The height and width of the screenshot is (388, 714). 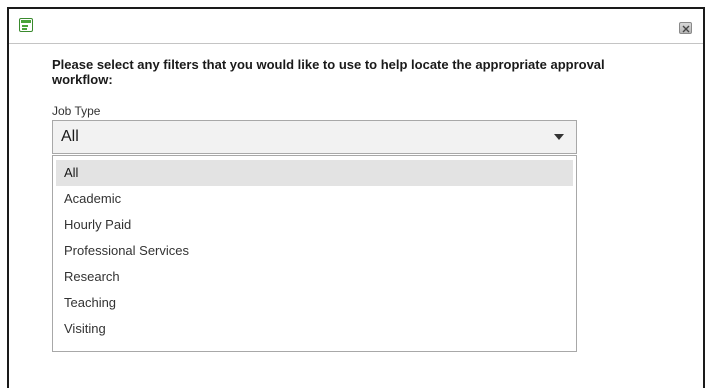 I want to click on job-type-option-academic: Academic, so click(x=314, y=199).